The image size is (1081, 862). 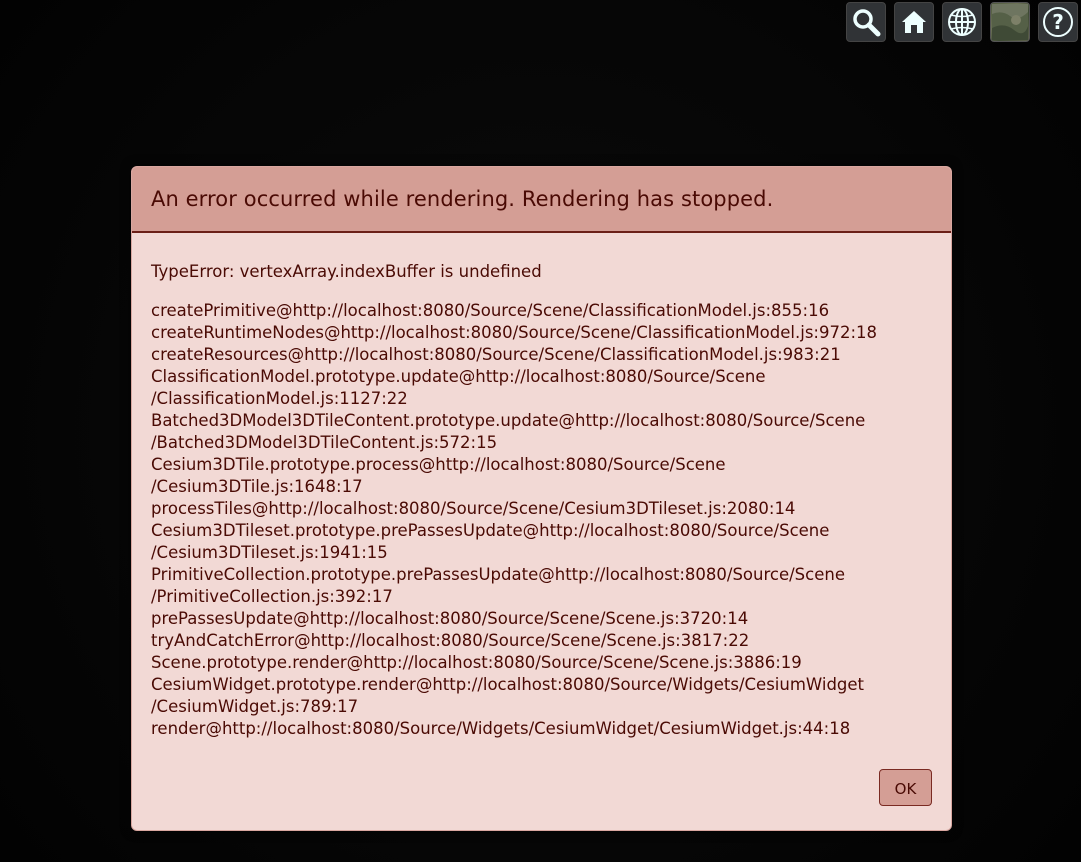 What do you see at coordinates (324, 442) in the screenshot?
I see `stack-line: /Batched3DModel3DTileContent.js:572:15` at bounding box center [324, 442].